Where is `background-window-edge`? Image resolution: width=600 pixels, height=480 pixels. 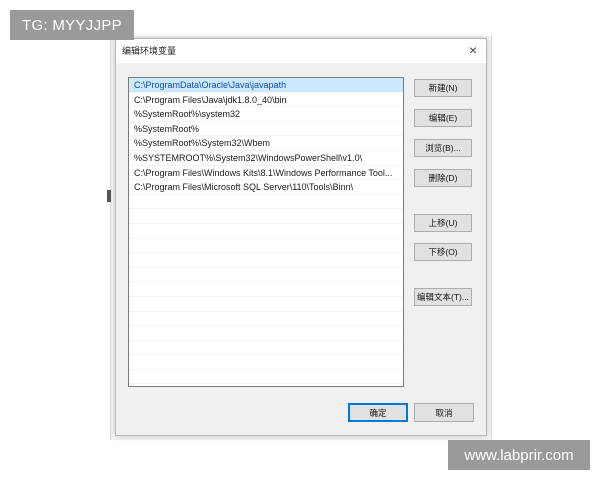
background-window-edge is located at coordinates (109, 196).